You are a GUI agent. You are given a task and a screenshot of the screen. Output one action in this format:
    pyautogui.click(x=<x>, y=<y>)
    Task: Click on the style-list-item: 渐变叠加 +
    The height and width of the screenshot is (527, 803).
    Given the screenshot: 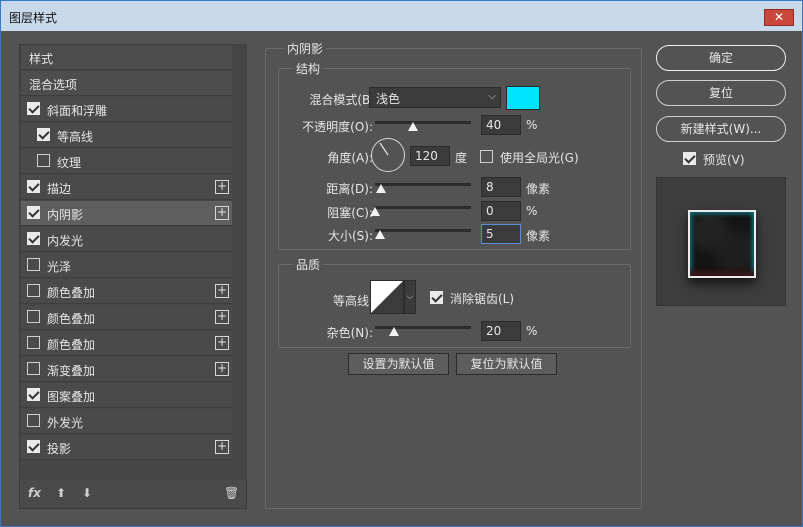 What is the action you would take?
    pyautogui.click(x=127, y=369)
    